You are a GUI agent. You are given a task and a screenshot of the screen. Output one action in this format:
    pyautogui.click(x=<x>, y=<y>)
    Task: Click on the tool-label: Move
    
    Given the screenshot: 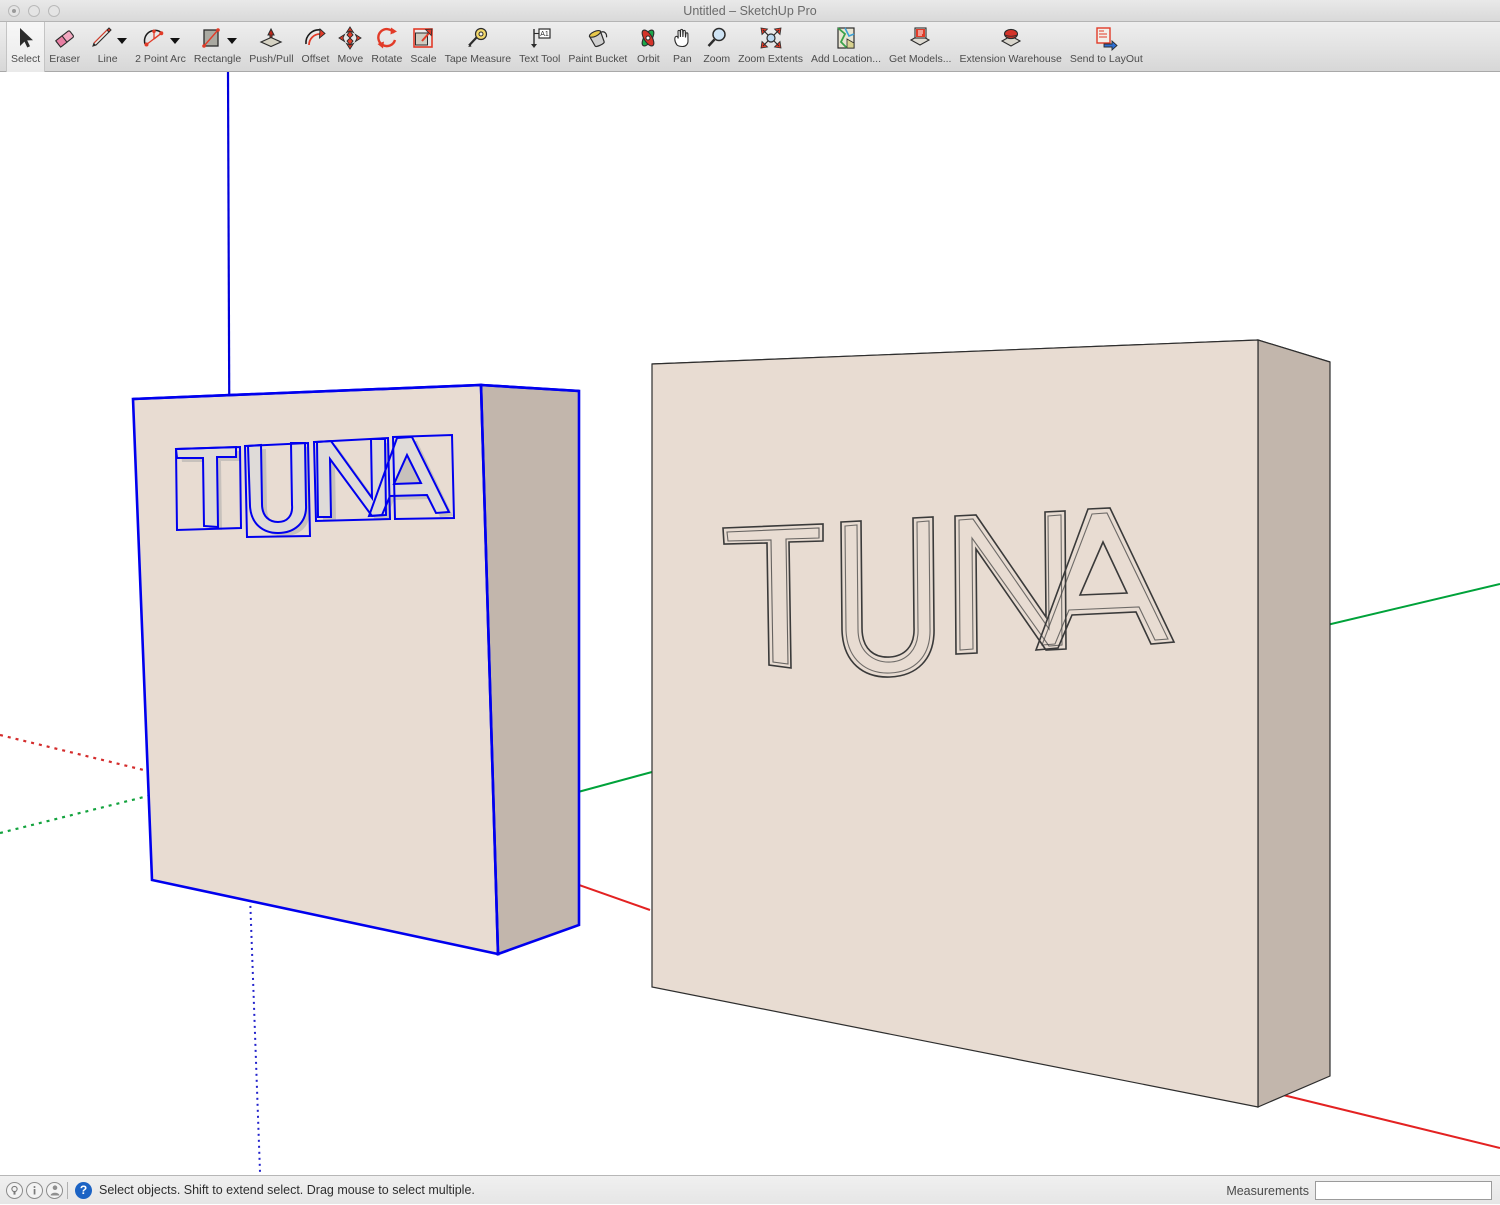 What is the action you would take?
    pyautogui.click(x=350, y=59)
    